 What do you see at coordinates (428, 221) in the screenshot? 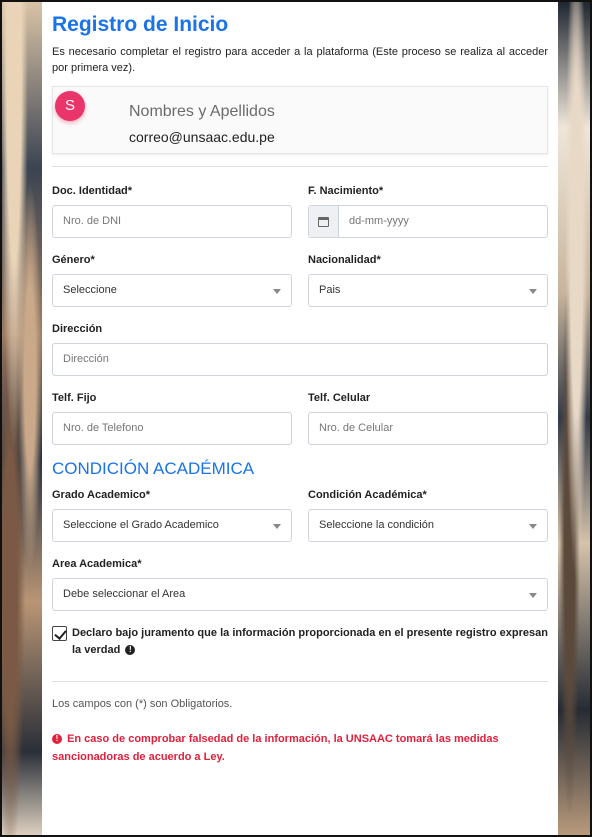
I see `f-nacimiento-input: dd-mm-yyyy` at bounding box center [428, 221].